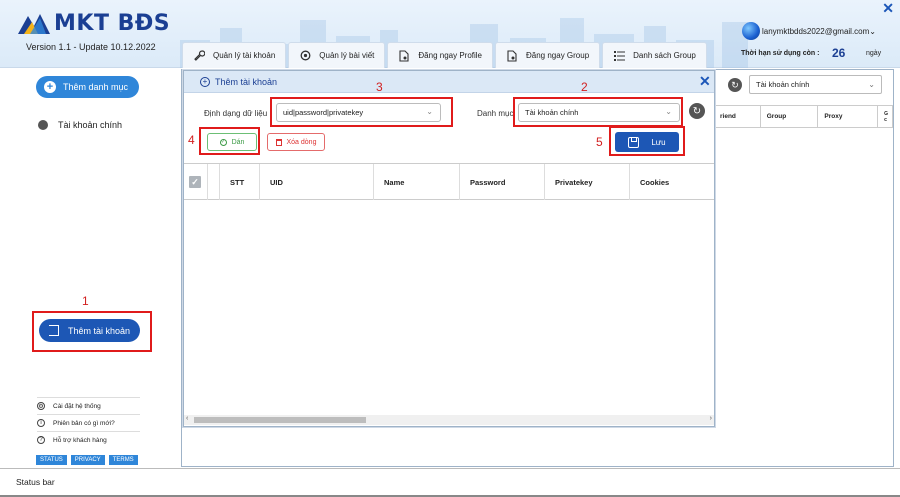 This screenshot has width=900, height=497. What do you see at coordinates (123, 460) in the screenshot?
I see `terms-badge: TERMS` at bounding box center [123, 460].